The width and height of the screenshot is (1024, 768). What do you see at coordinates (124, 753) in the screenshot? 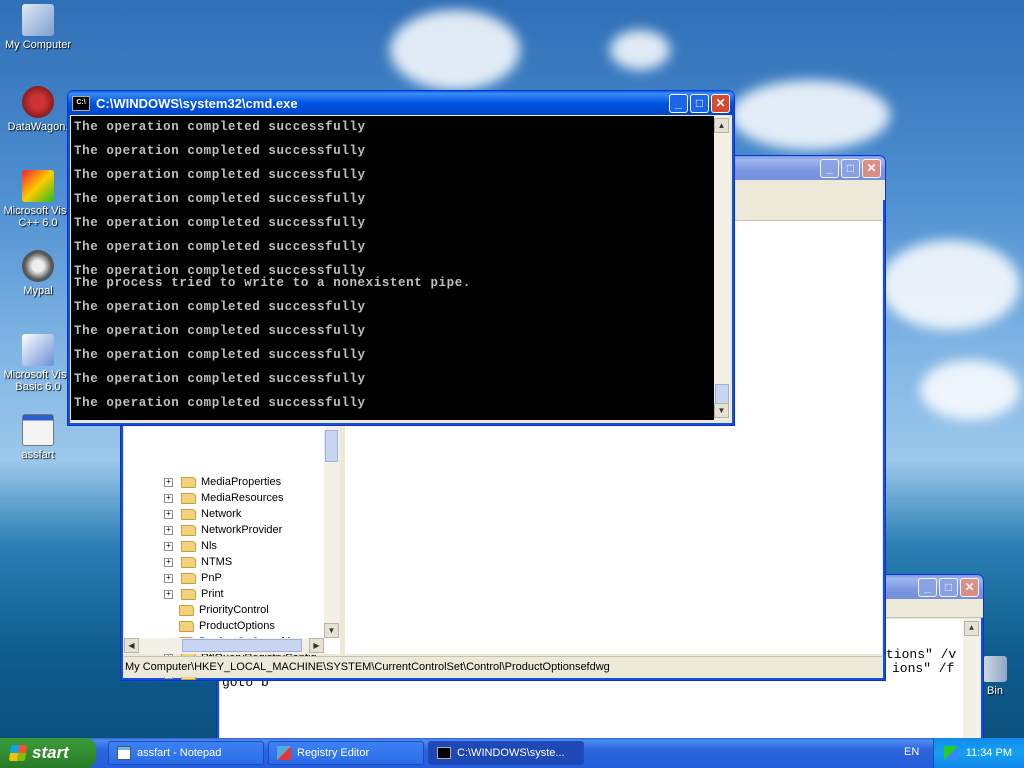
I see `notepad-icon` at bounding box center [124, 753].